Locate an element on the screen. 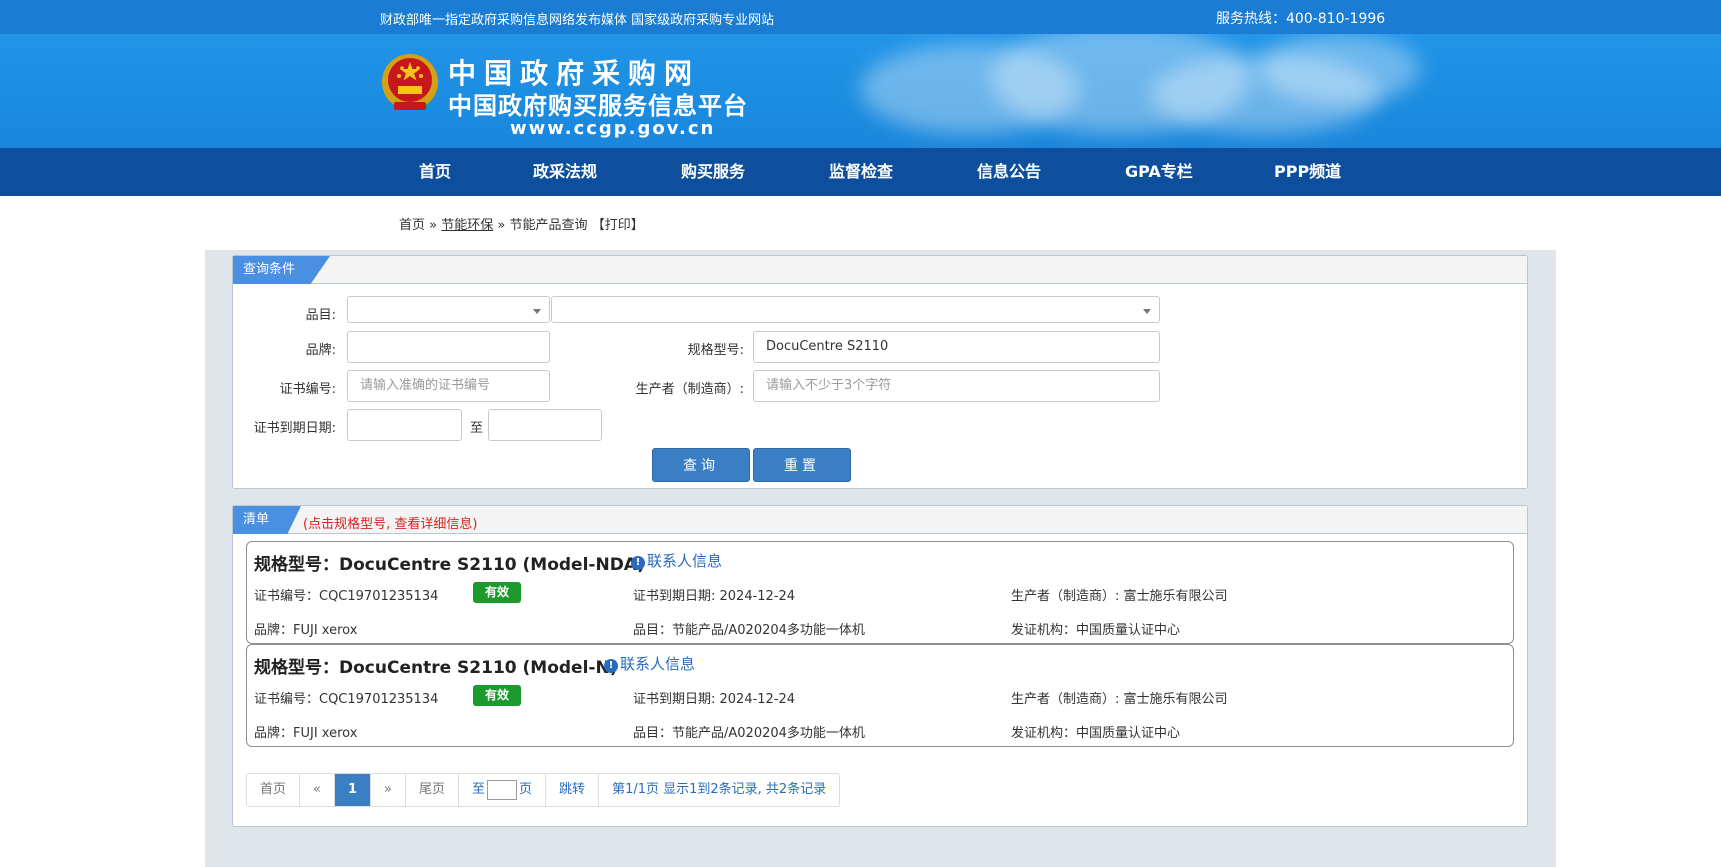 Image resolution: width=1721 pixels, height=867 pixels. main-nav: 首页 政采法规 购买服务 监督检查 信息公告 GPA专栏 PPP频道 is located at coordinates (860, 172).